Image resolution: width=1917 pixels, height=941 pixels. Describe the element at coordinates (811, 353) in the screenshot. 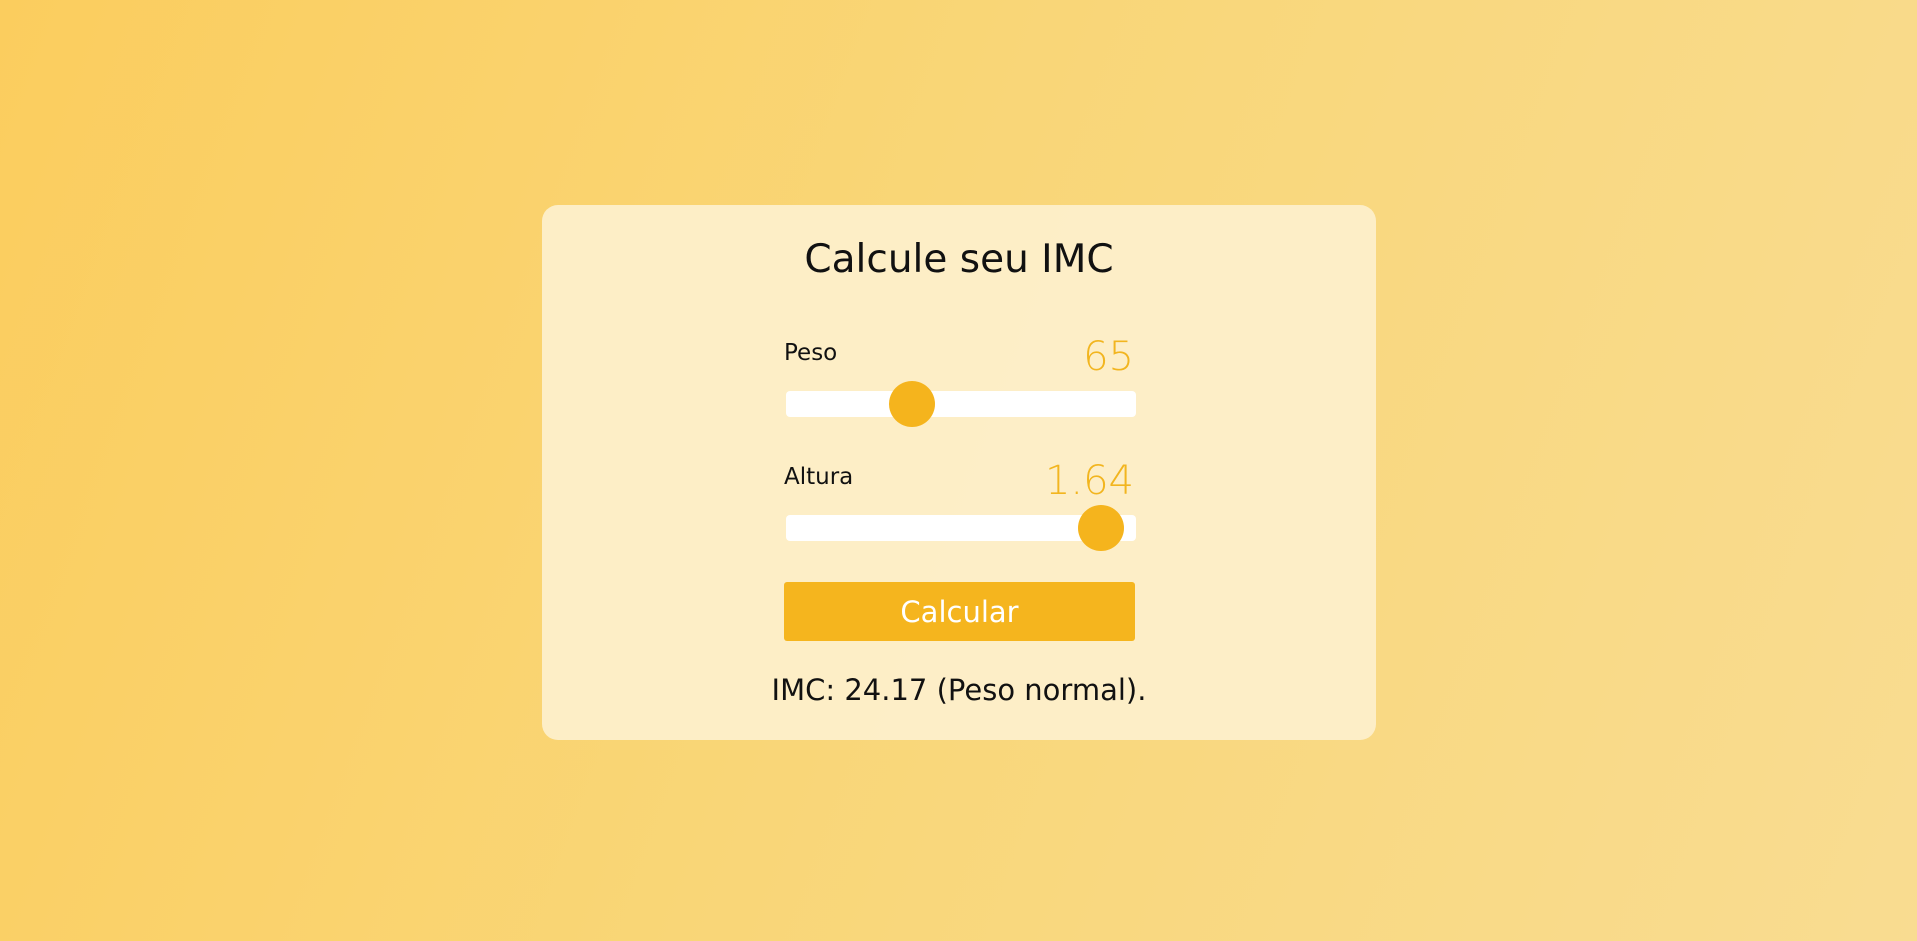

I see `peso-label: Peso` at that location.